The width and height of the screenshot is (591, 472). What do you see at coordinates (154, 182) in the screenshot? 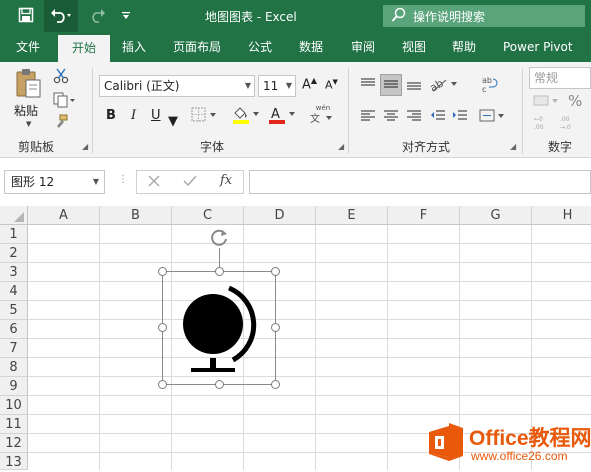
I see `cancel-icon` at bounding box center [154, 182].